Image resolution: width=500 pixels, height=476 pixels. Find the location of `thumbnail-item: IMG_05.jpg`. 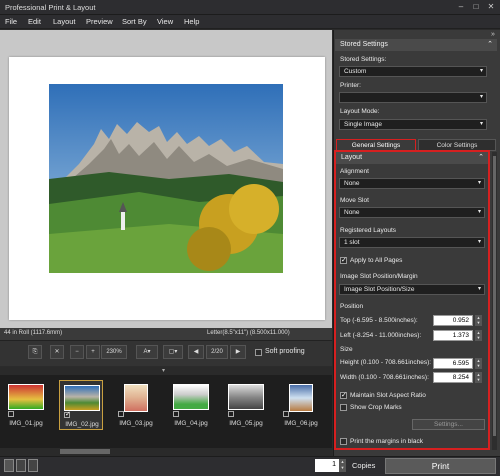

thumbnail-item: IMG_05.jpg is located at coordinates (246, 405).